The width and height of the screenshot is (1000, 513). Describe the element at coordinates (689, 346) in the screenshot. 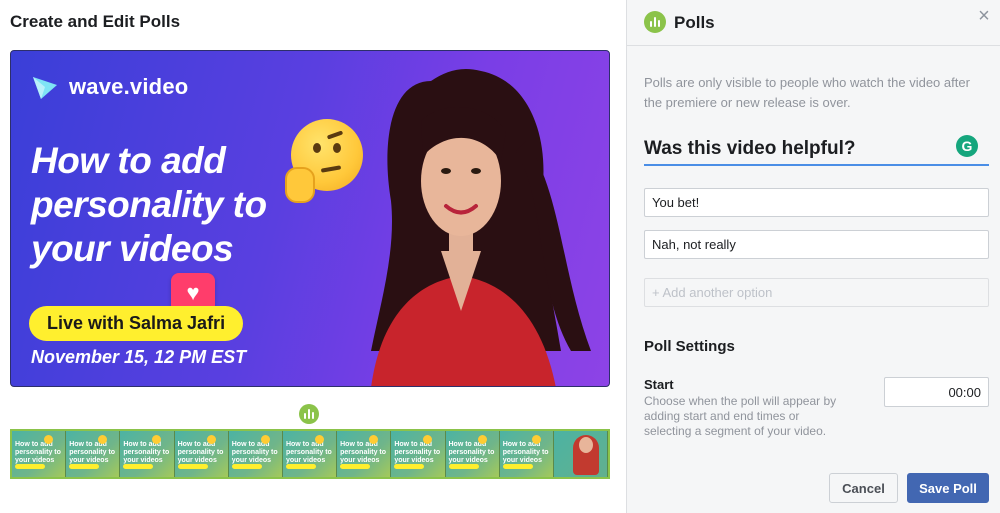

I see `poll-settings-heading: Poll Settings` at that location.